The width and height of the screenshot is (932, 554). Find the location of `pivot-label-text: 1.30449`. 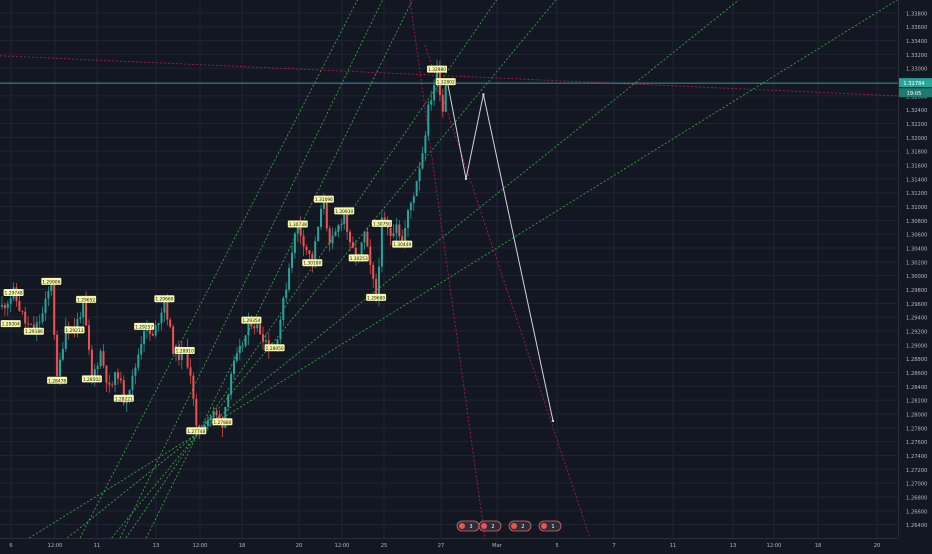

pivot-label-text: 1.30449 is located at coordinates (402, 245).